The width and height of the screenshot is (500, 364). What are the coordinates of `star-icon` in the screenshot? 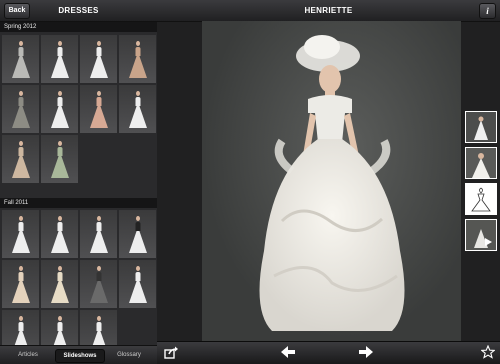 It's located at (488, 353).